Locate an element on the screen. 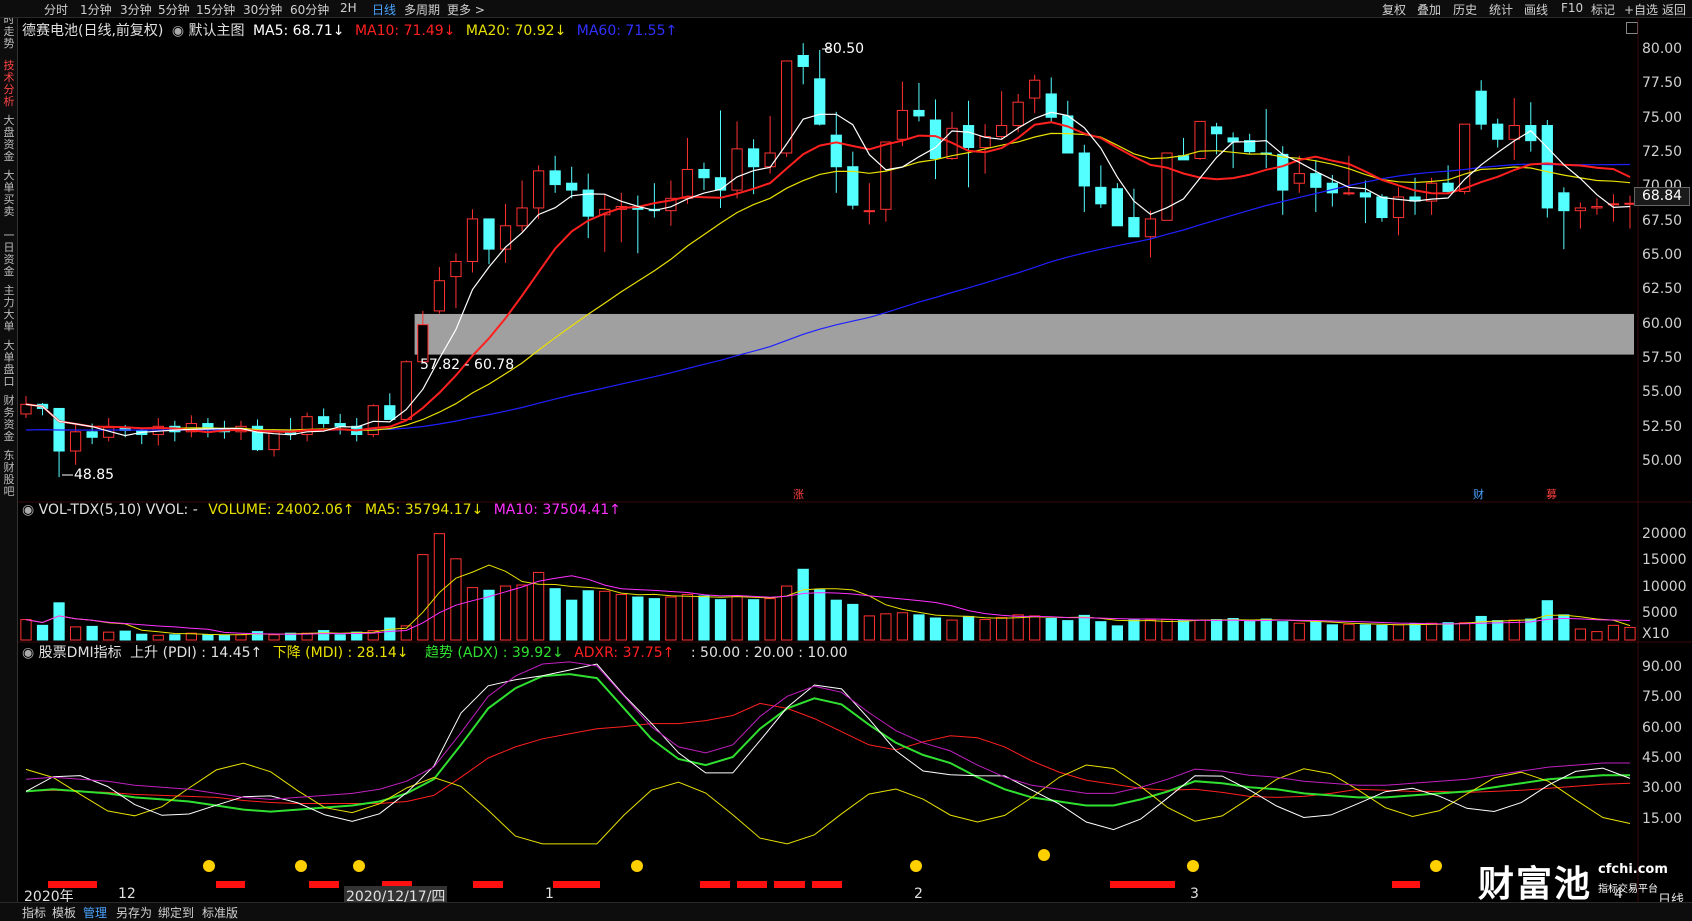 This screenshot has height=921, width=1692. bottom-tab-bind: 绑定到 is located at coordinates (176, 912).